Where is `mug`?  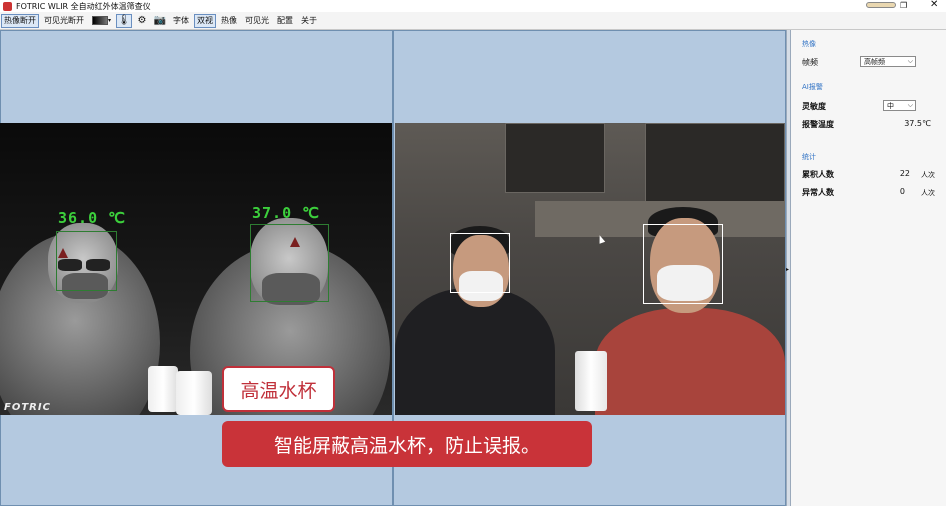 mug is located at coordinates (591, 381).